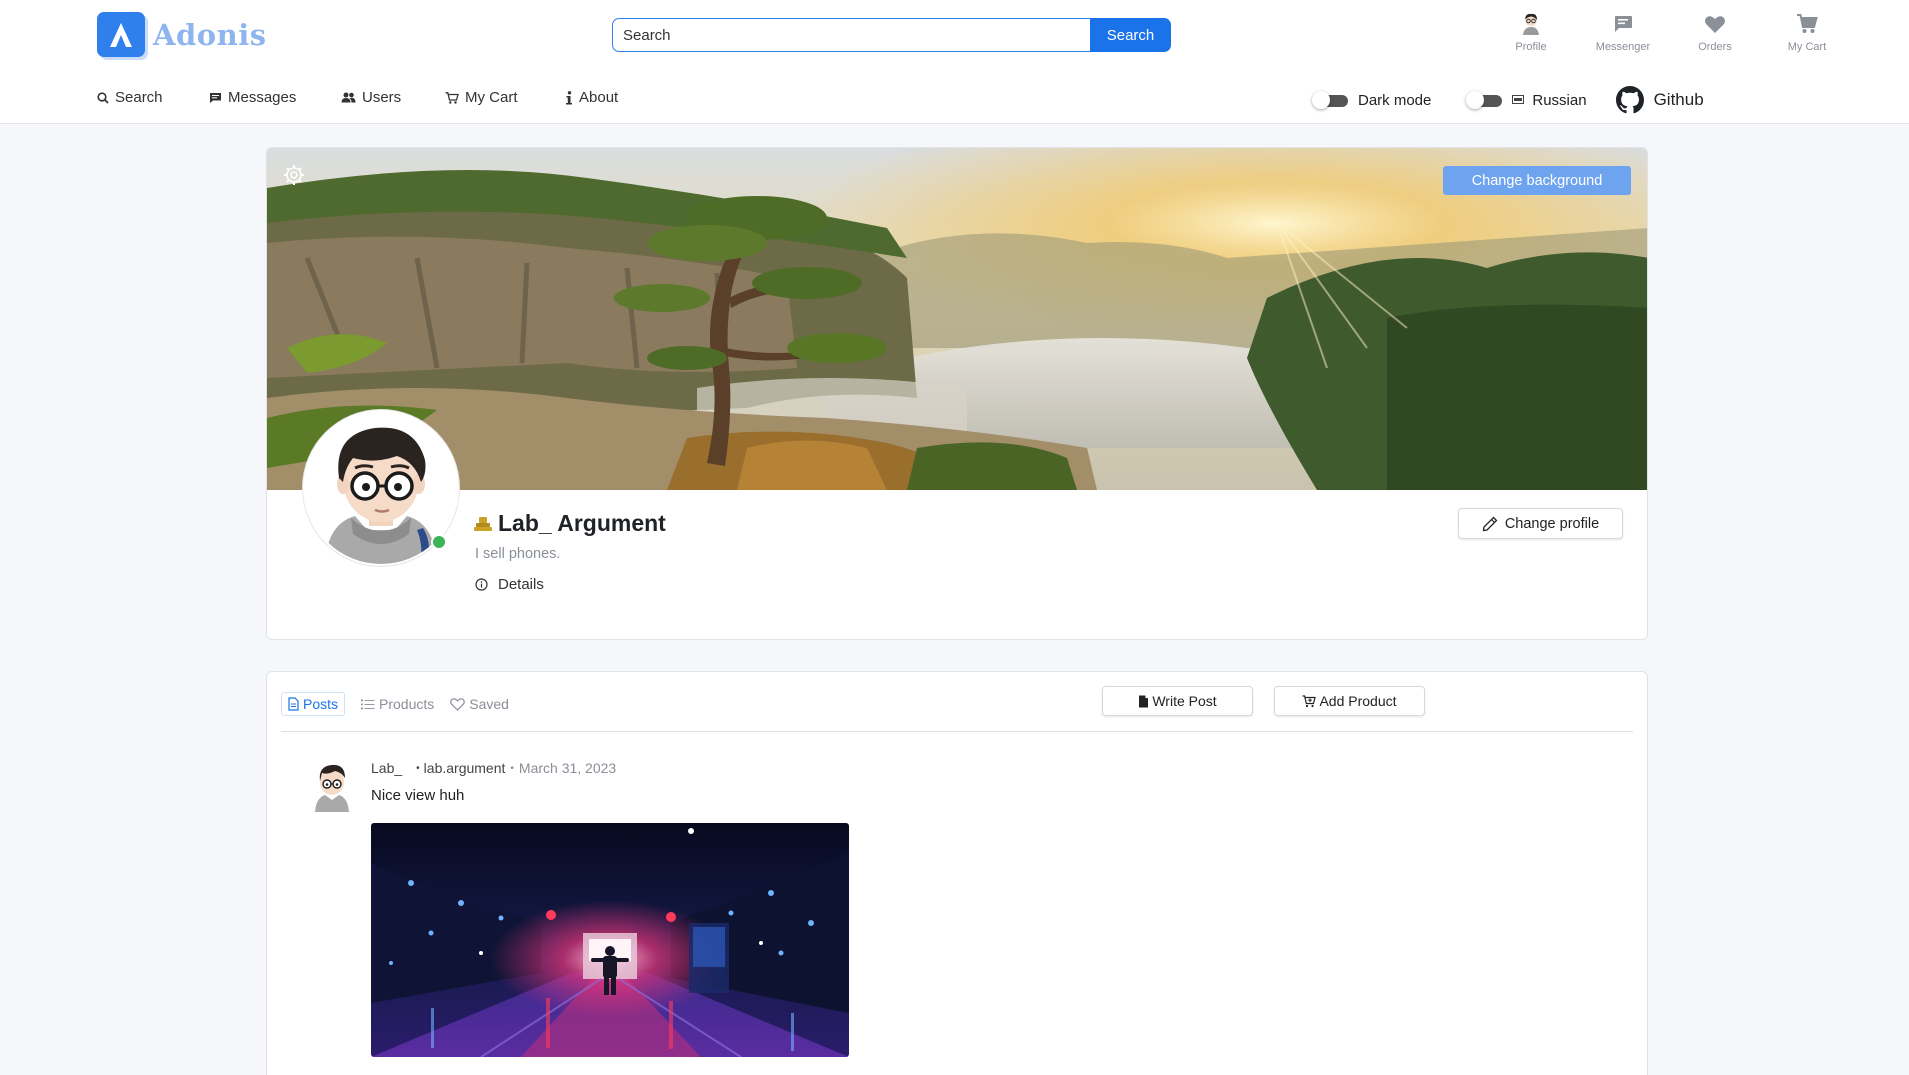  Describe the element at coordinates (1130, 35) in the screenshot. I see `search-button: Search` at that location.